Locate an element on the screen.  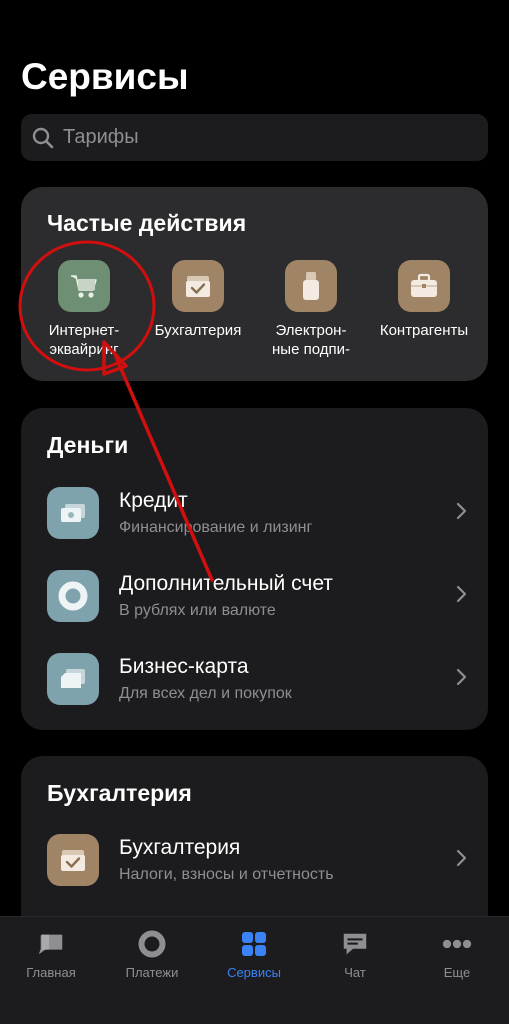
cart-icon is located at coordinates (84, 286).